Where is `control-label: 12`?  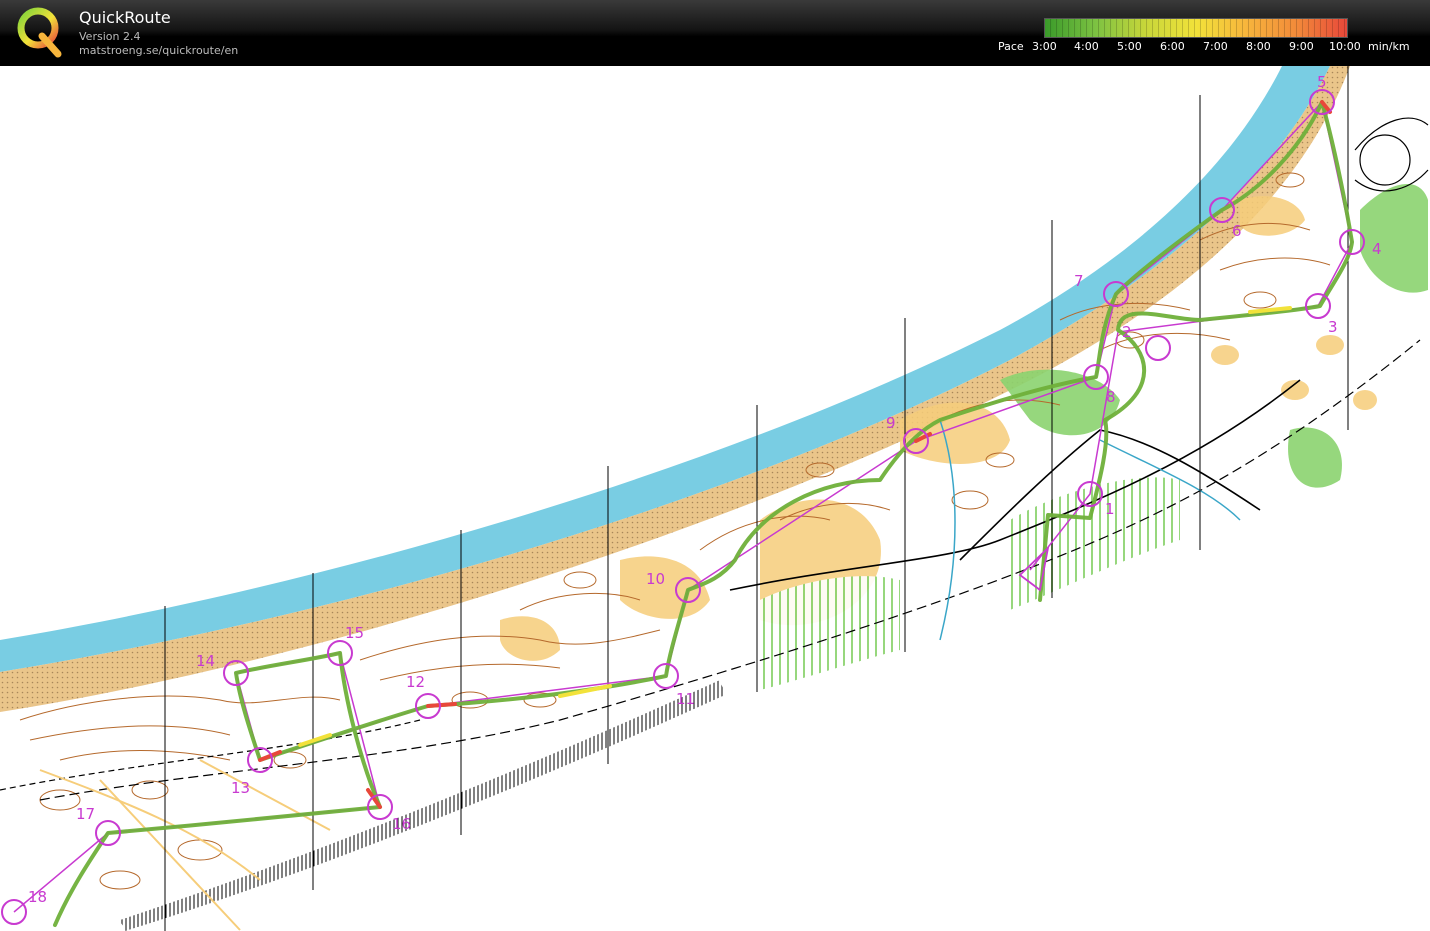 control-label: 12 is located at coordinates (415, 682).